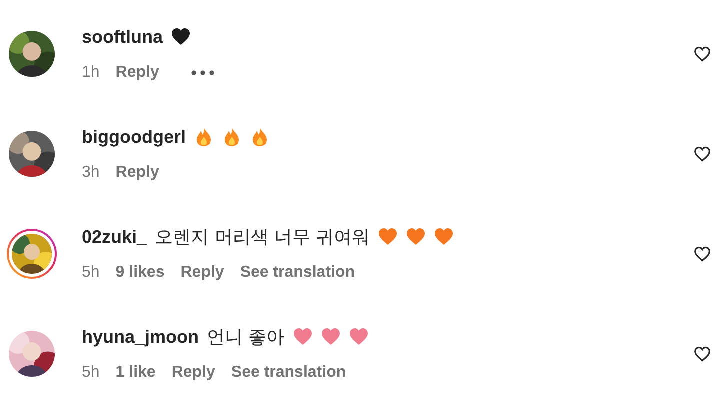 The width and height of the screenshot is (721, 403). Describe the element at coordinates (262, 238) in the screenshot. I see `comment-text: 오렌지 머리색 너무 귀여워` at that location.